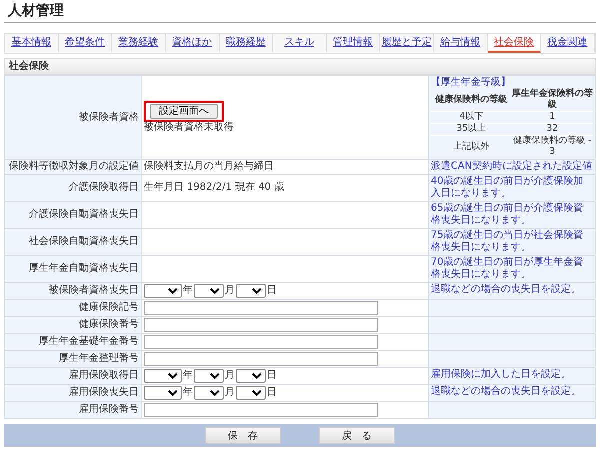  Describe the element at coordinates (300, 11) in the screenshot. I see `page-title: 人材管理` at that location.